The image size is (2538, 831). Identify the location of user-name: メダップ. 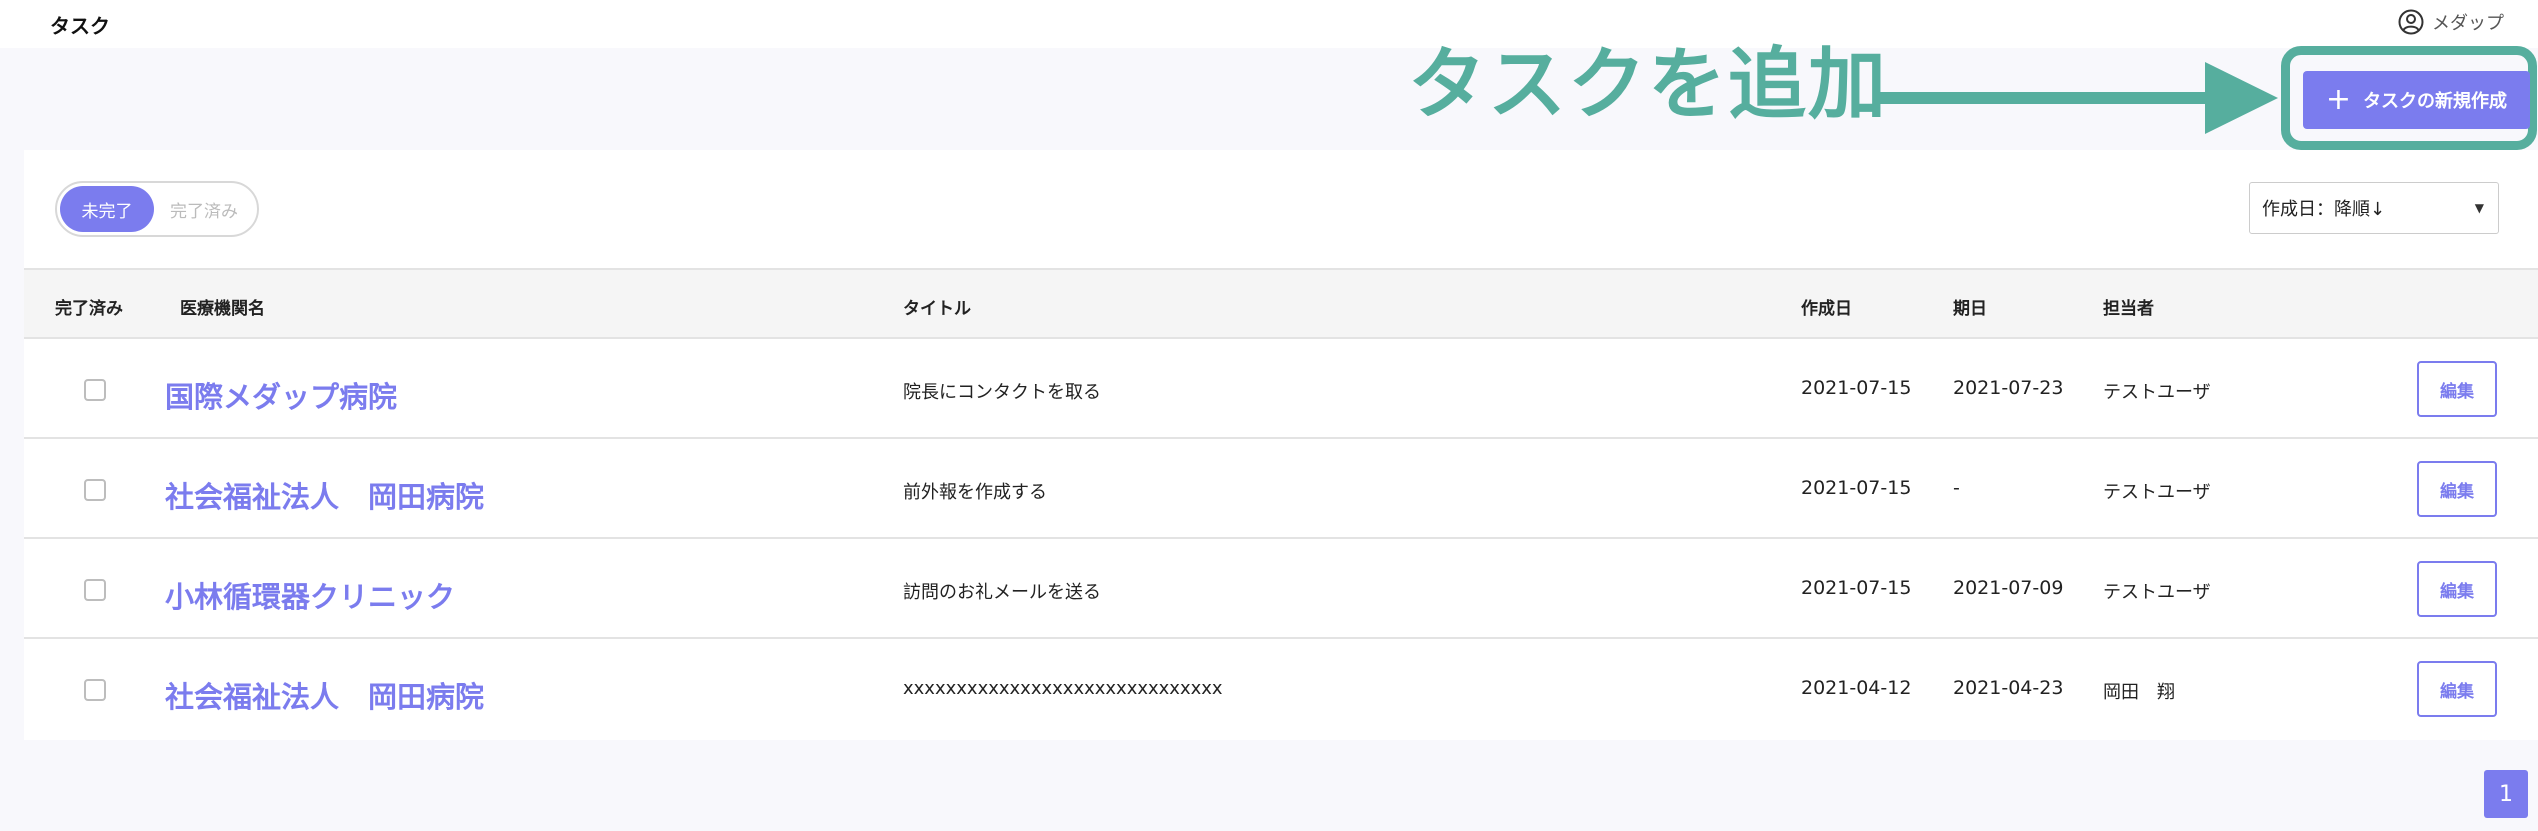
(2468, 23).